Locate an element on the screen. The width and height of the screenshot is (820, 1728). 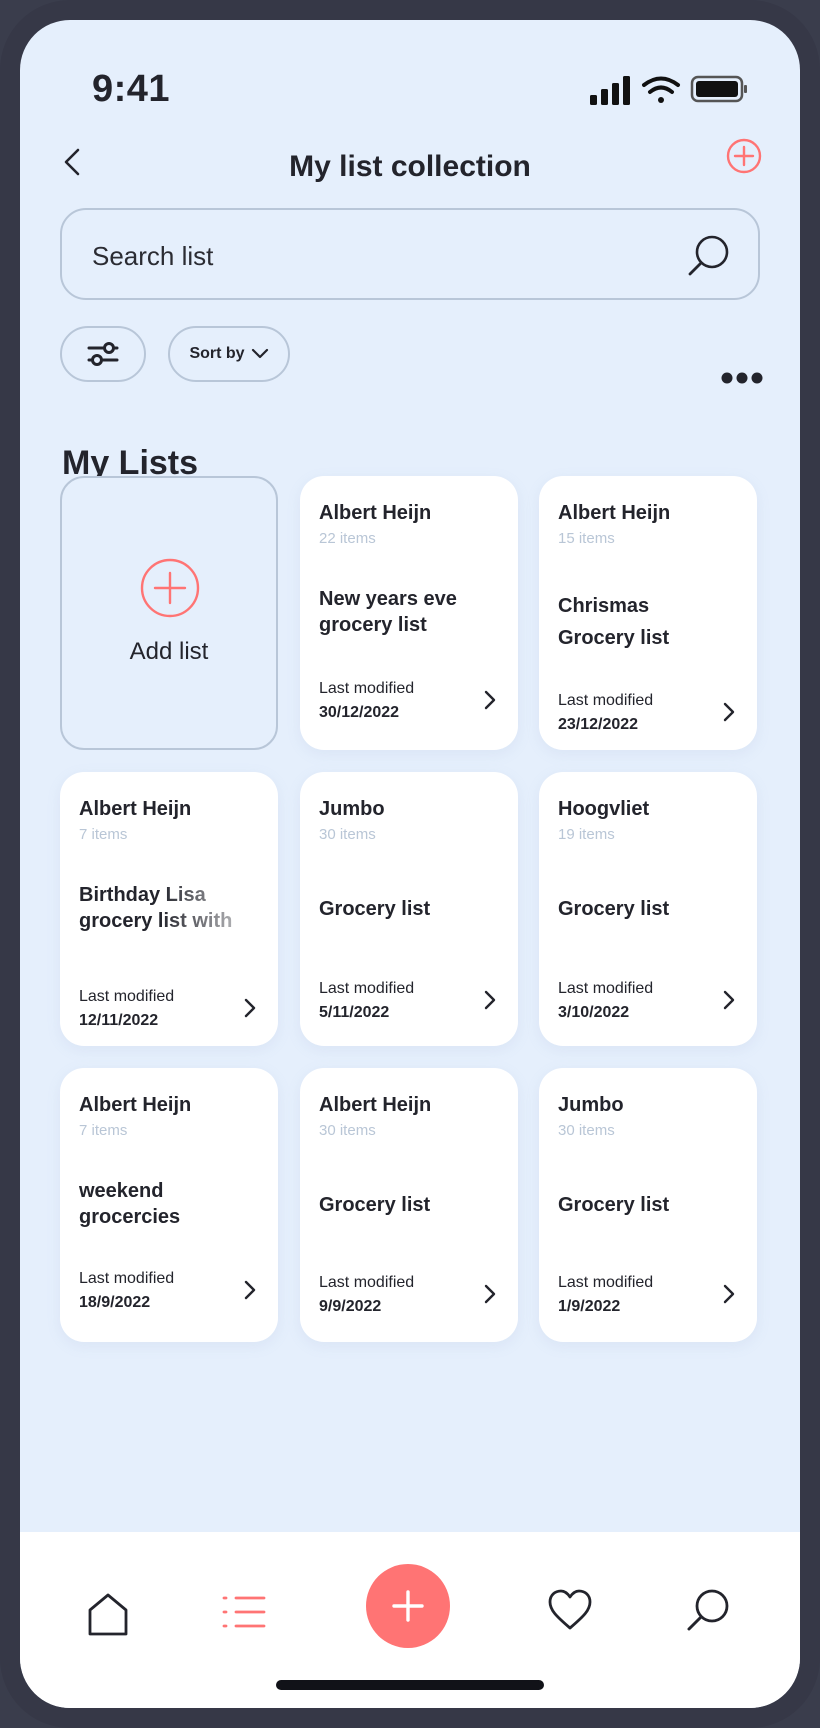
filter-button is located at coordinates (103, 354).